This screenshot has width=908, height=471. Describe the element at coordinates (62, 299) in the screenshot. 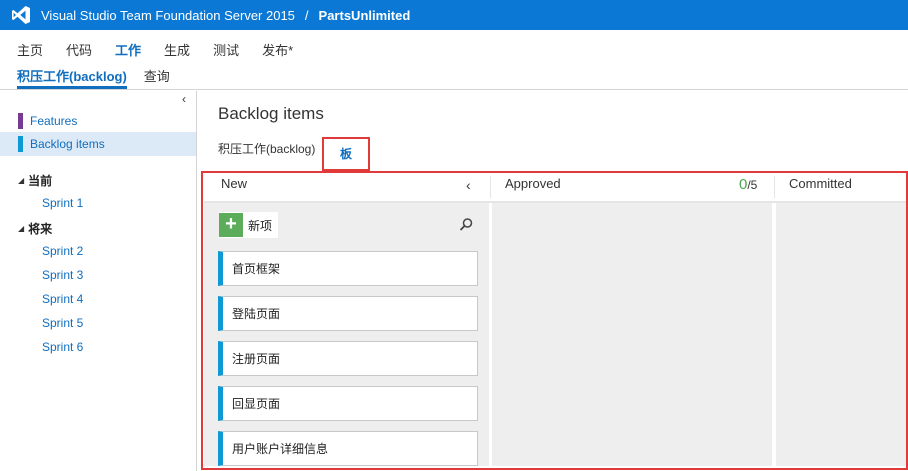

I see `sprint-link: Sprint 4` at that location.